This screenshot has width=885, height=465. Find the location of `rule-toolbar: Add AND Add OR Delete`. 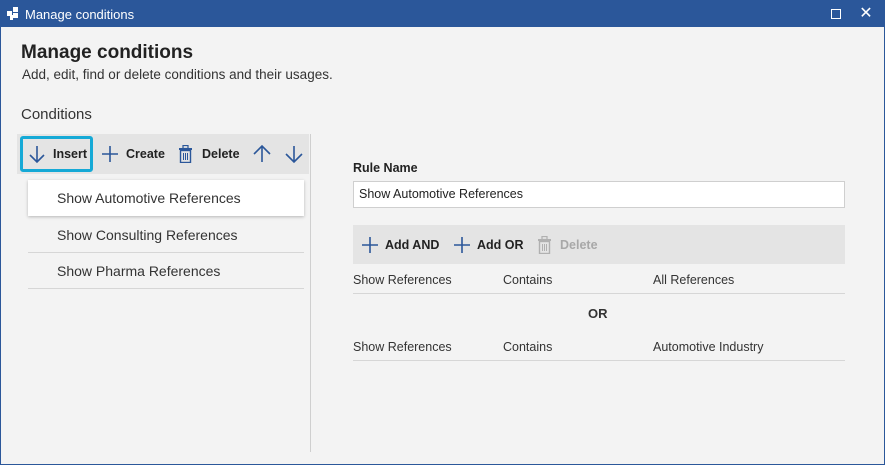

rule-toolbar: Add AND Add OR Delete is located at coordinates (599, 244).